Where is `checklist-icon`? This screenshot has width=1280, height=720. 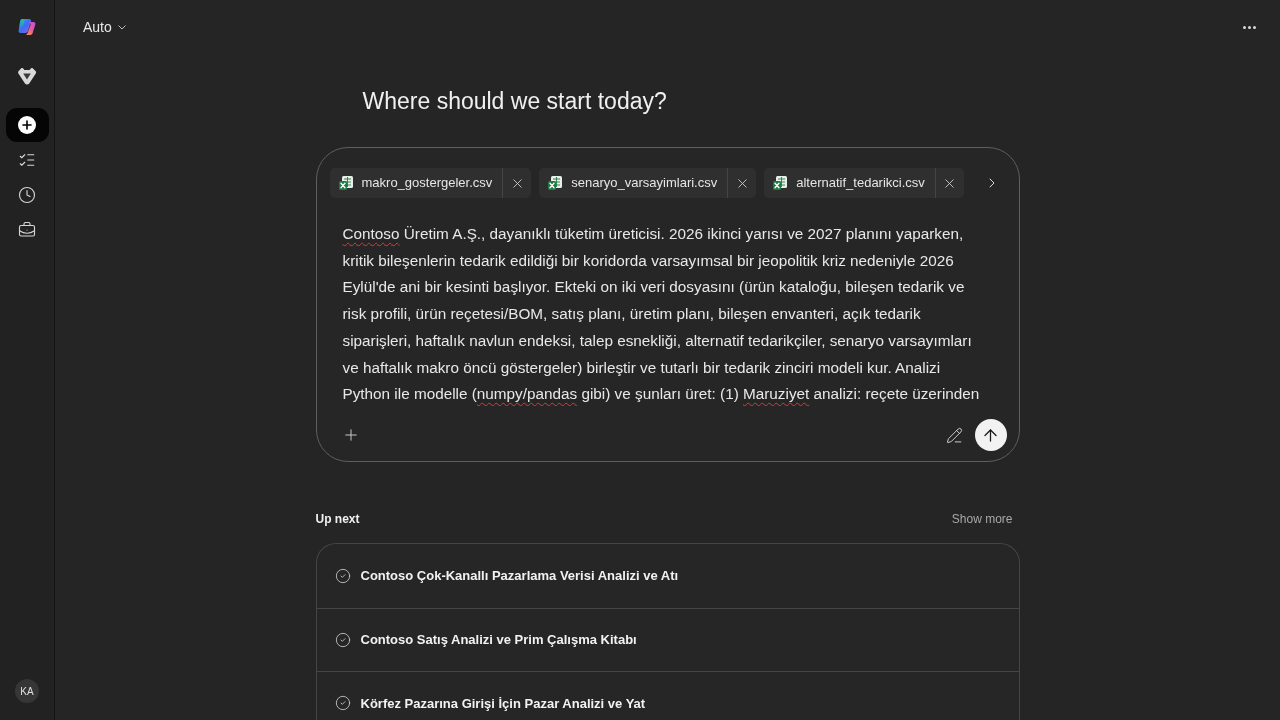 checklist-icon is located at coordinates (27, 160).